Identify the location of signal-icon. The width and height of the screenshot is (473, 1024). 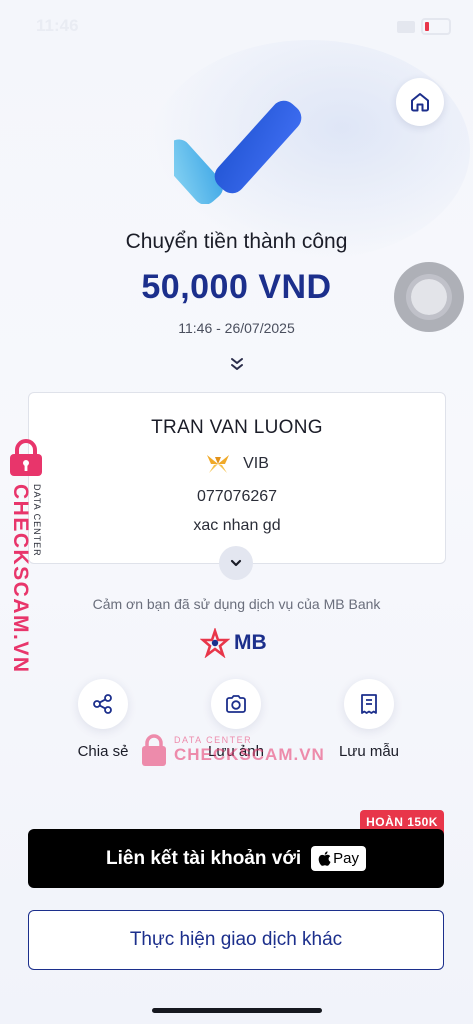
(406, 26).